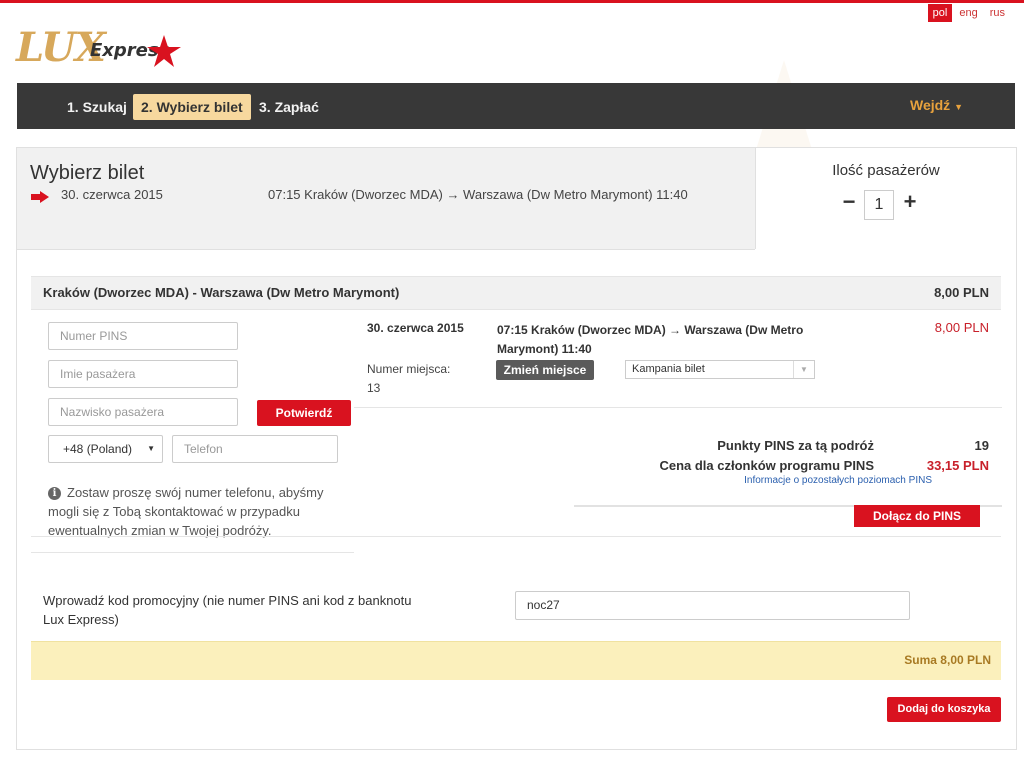  I want to click on login-label: Wejdź, so click(930, 105).